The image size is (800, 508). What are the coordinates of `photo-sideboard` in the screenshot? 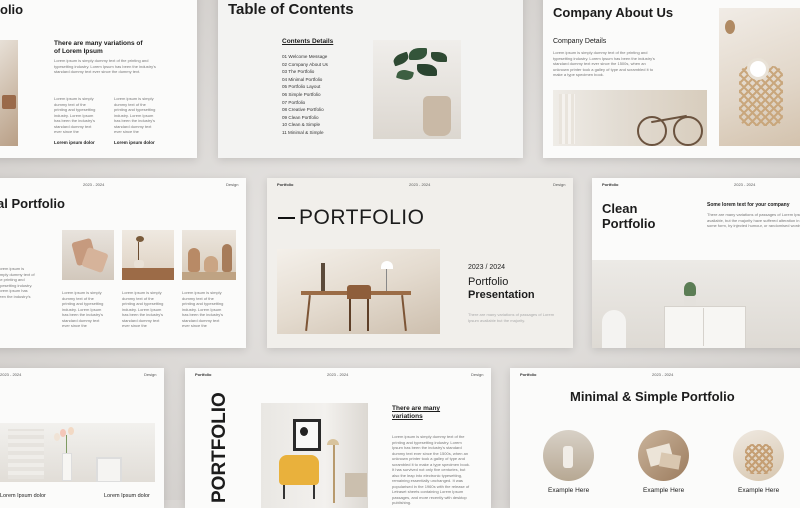 It's located at (696, 304).